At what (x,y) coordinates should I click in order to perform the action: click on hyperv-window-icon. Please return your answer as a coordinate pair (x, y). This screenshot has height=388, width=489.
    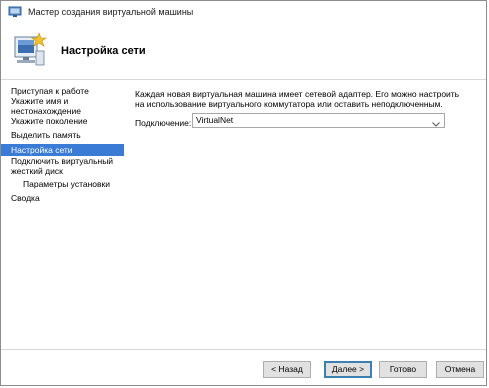
    Looking at the image, I should click on (15, 12).